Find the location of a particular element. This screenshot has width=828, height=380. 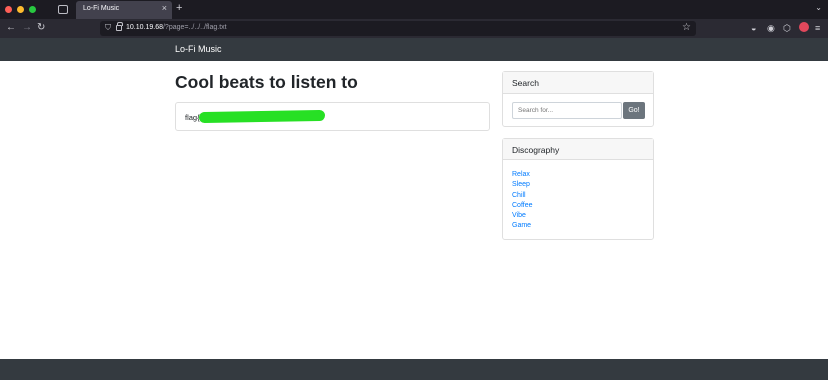

chevron-down-icon: ⌄ is located at coordinates (818, 7).